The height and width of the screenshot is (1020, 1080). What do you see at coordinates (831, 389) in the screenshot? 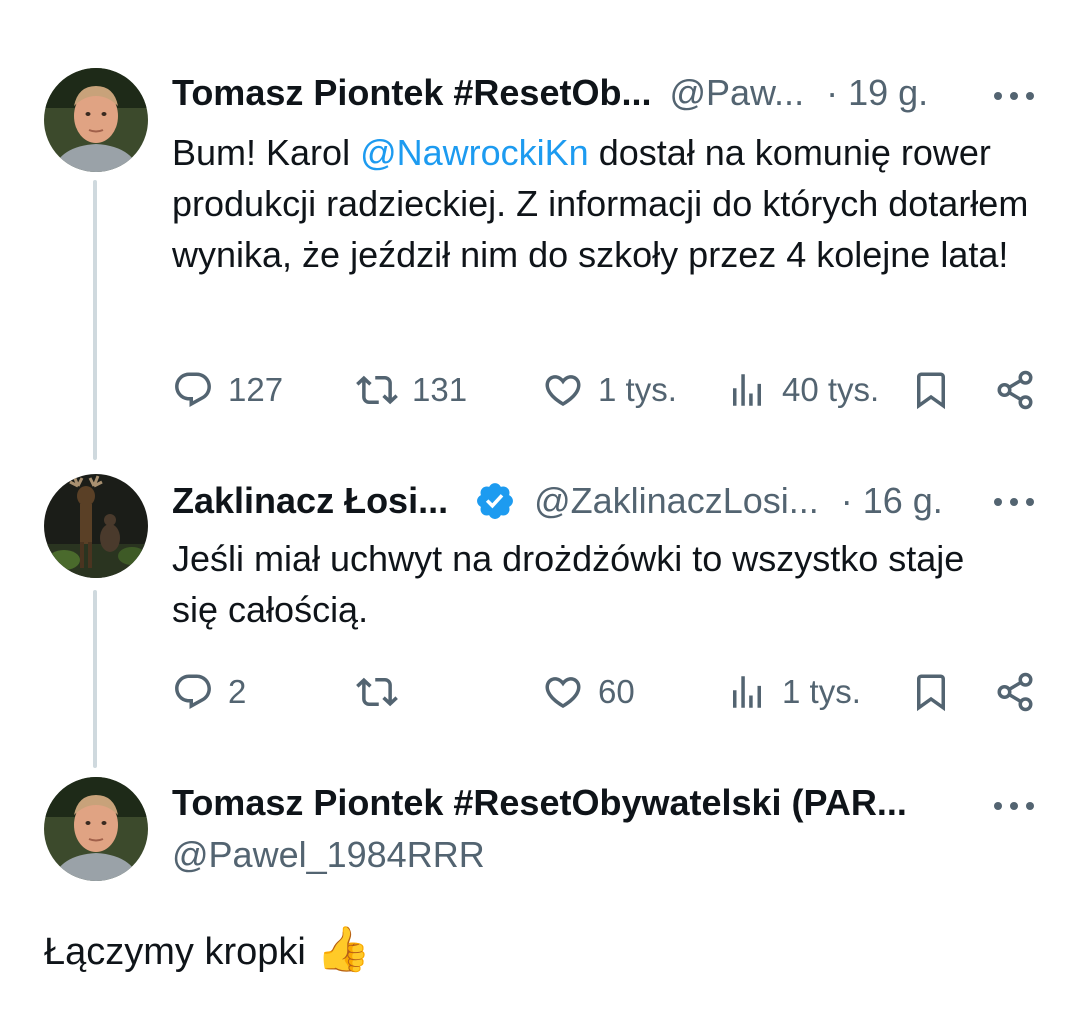
I see `views-count: 40 tys.` at bounding box center [831, 389].